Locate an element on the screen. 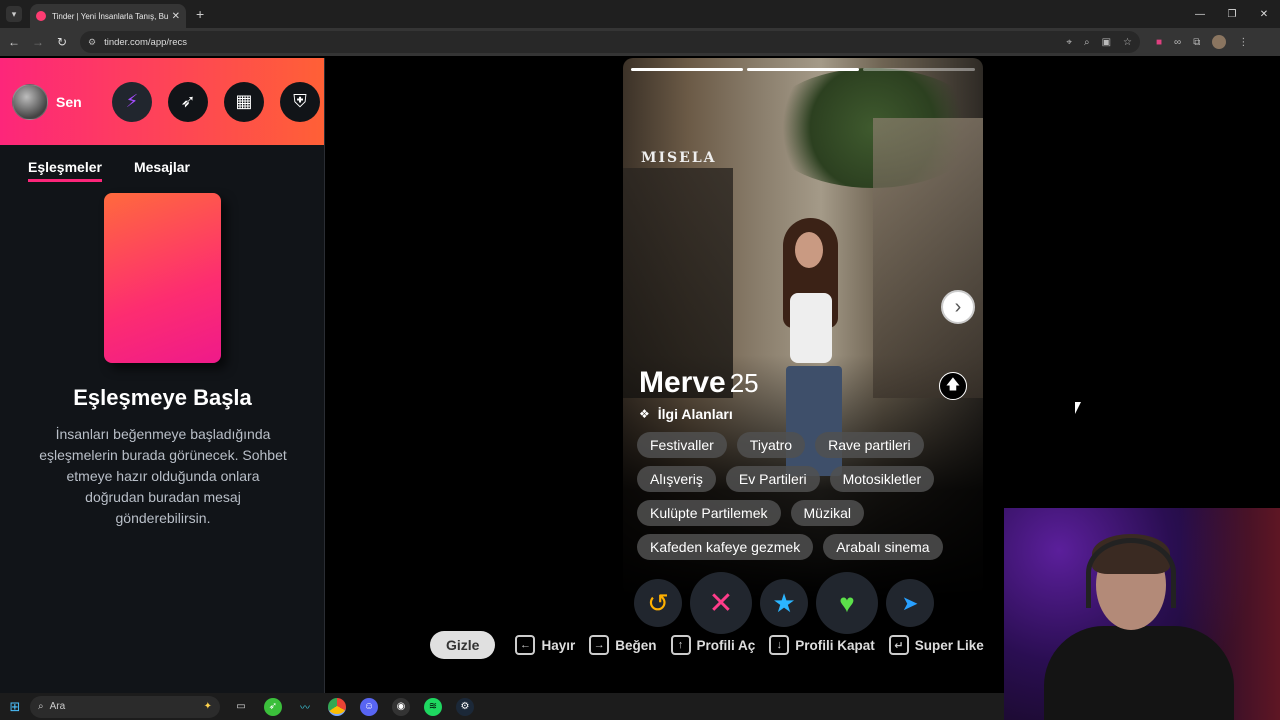  hide-hints-button: Gizle is located at coordinates (463, 645).